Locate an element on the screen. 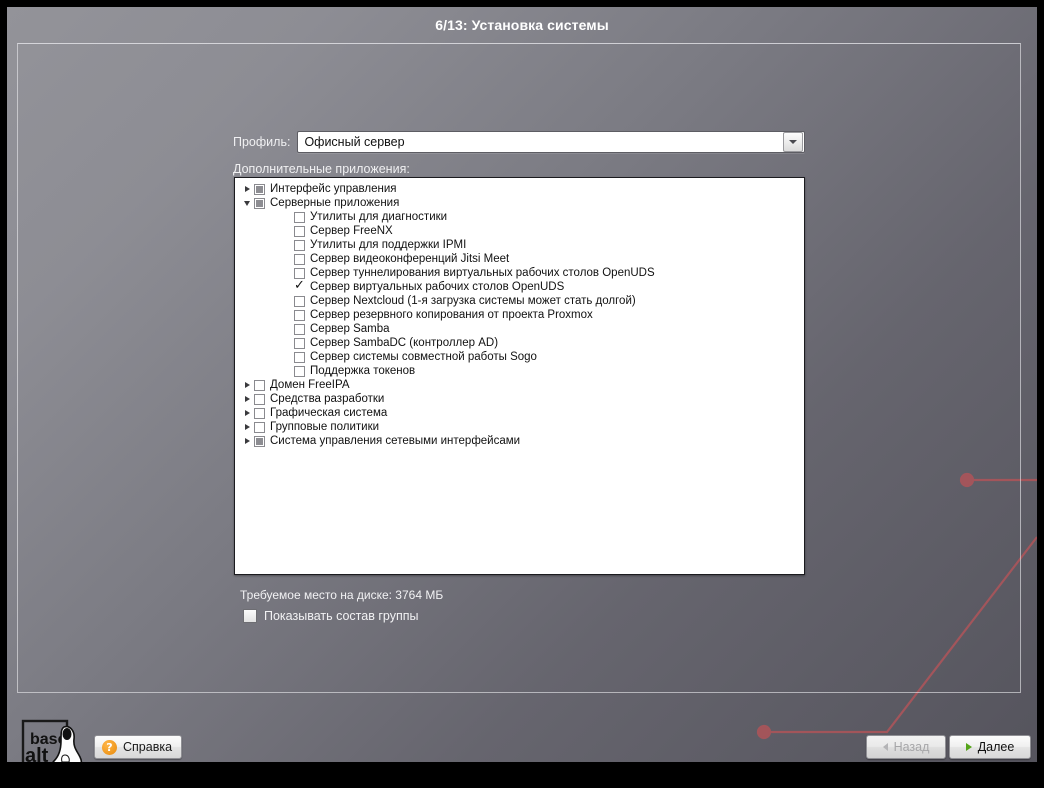 The width and height of the screenshot is (1044, 788). show-group-contents-label: Показывать состав группы is located at coordinates (341, 616).